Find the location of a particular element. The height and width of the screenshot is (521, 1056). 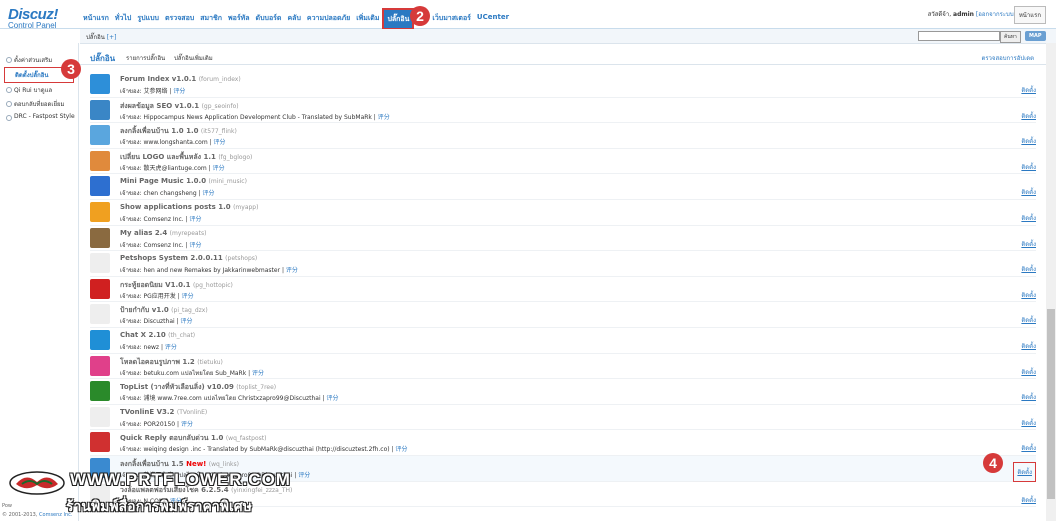

discuz-logo: Discuz! Control Panel is located at coordinates (33, 18).